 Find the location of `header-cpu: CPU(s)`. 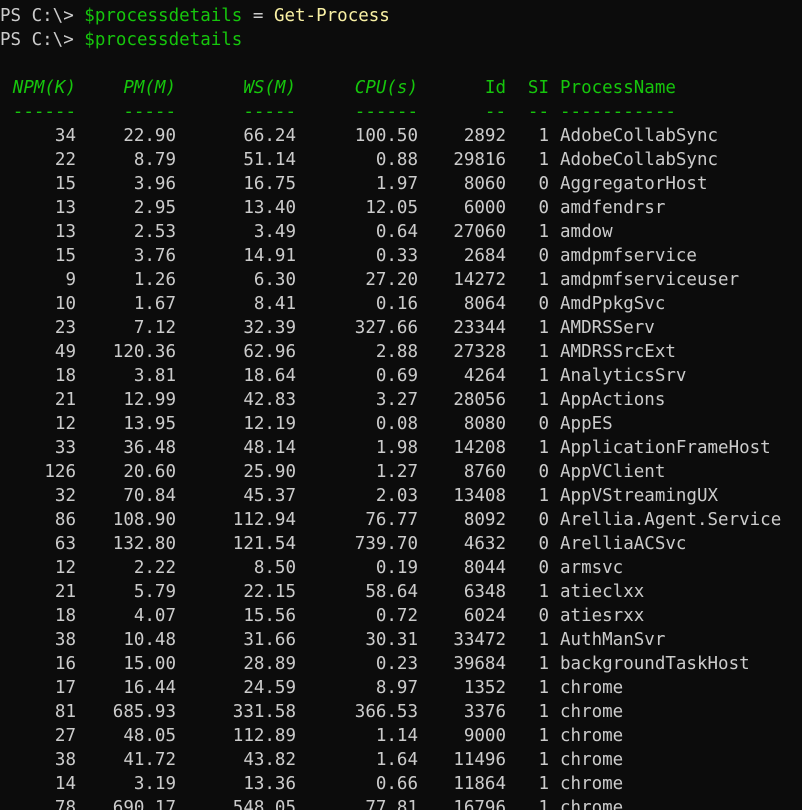

header-cpu: CPU(s) is located at coordinates (386, 88).